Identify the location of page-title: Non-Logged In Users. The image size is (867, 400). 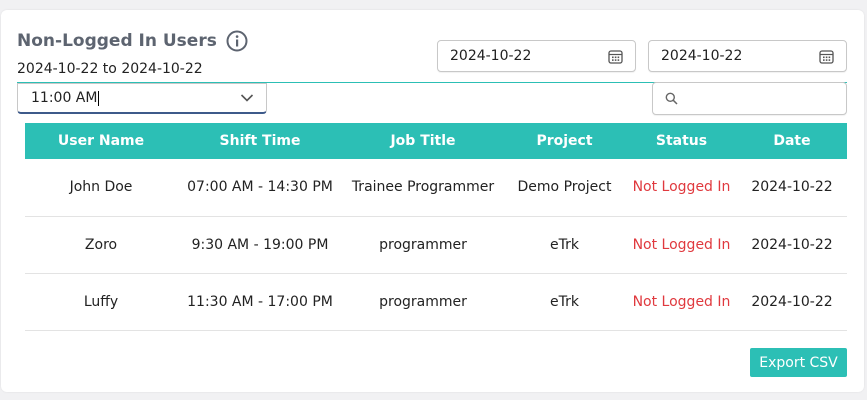
(117, 41).